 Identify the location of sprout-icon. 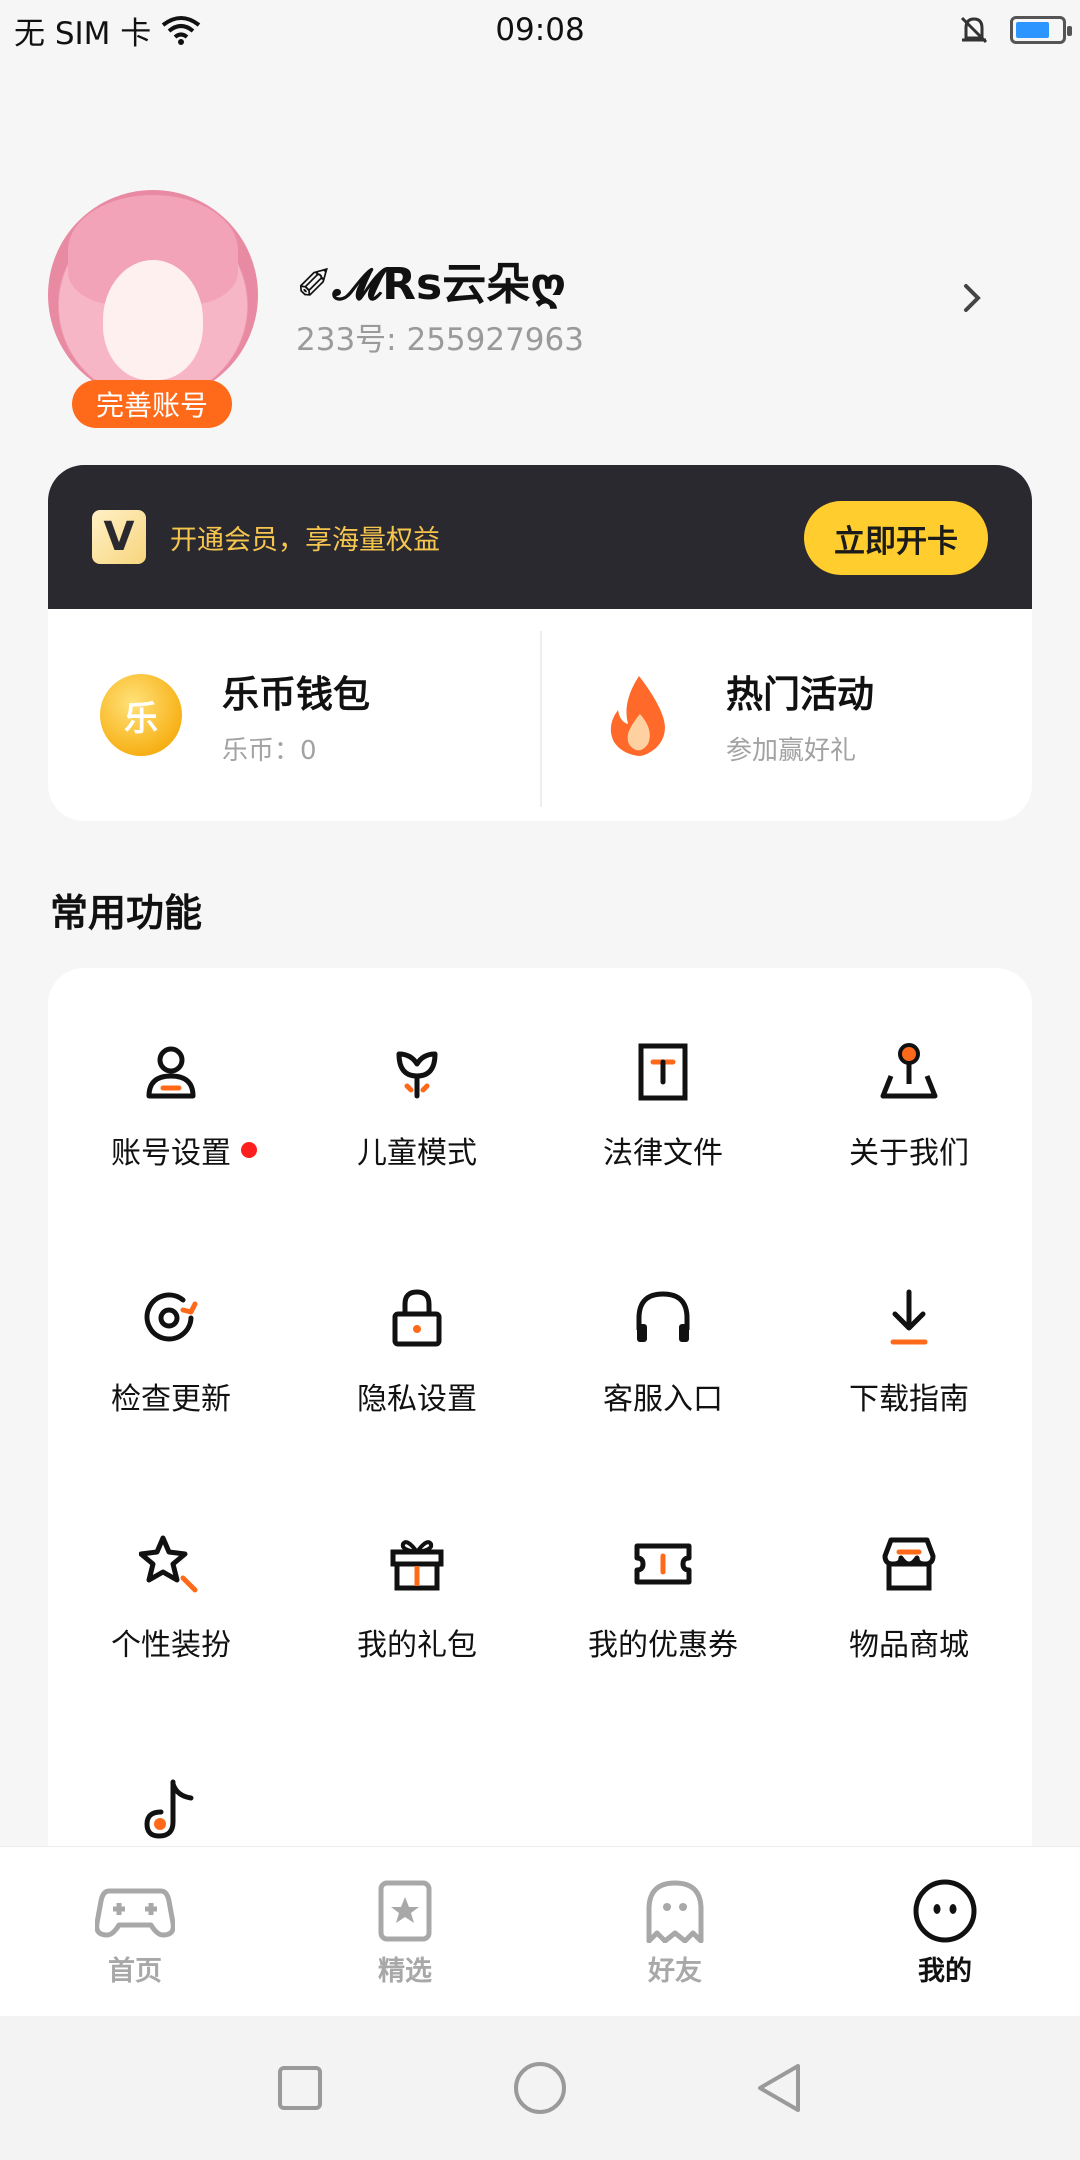
(417, 1075).